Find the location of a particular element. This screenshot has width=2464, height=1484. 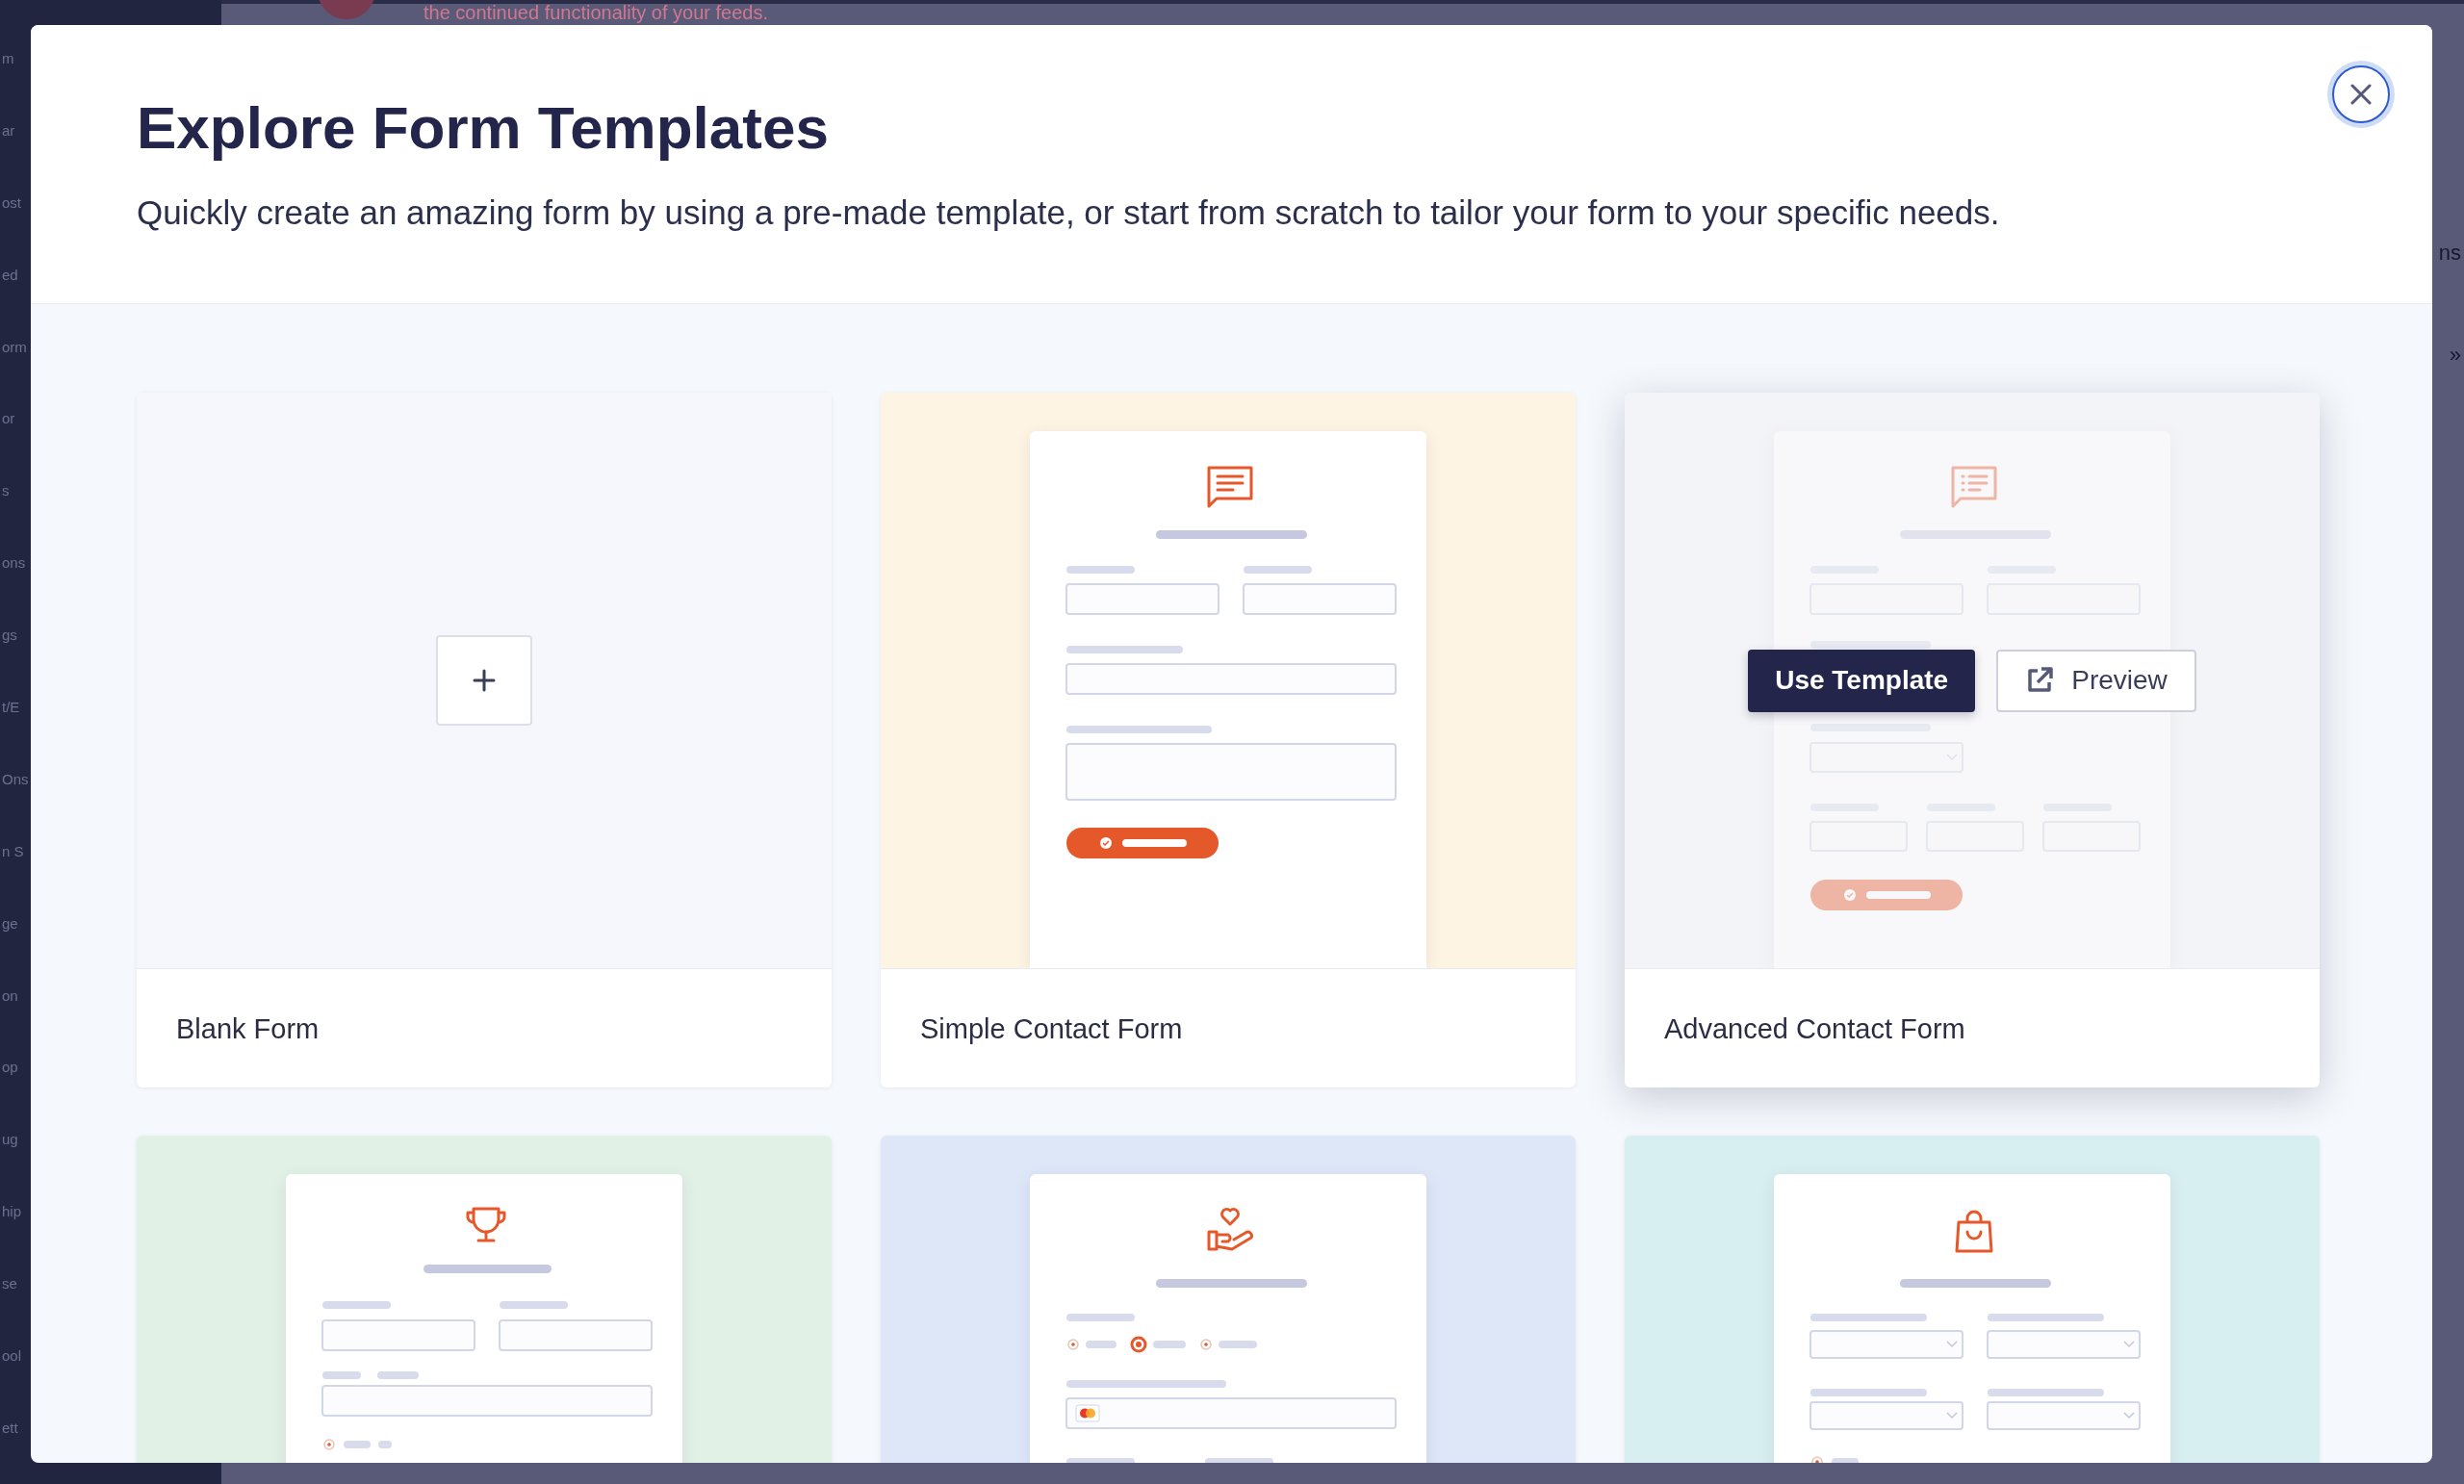

notice-text: the continued functionality of your feeds. is located at coordinates (596, 13).